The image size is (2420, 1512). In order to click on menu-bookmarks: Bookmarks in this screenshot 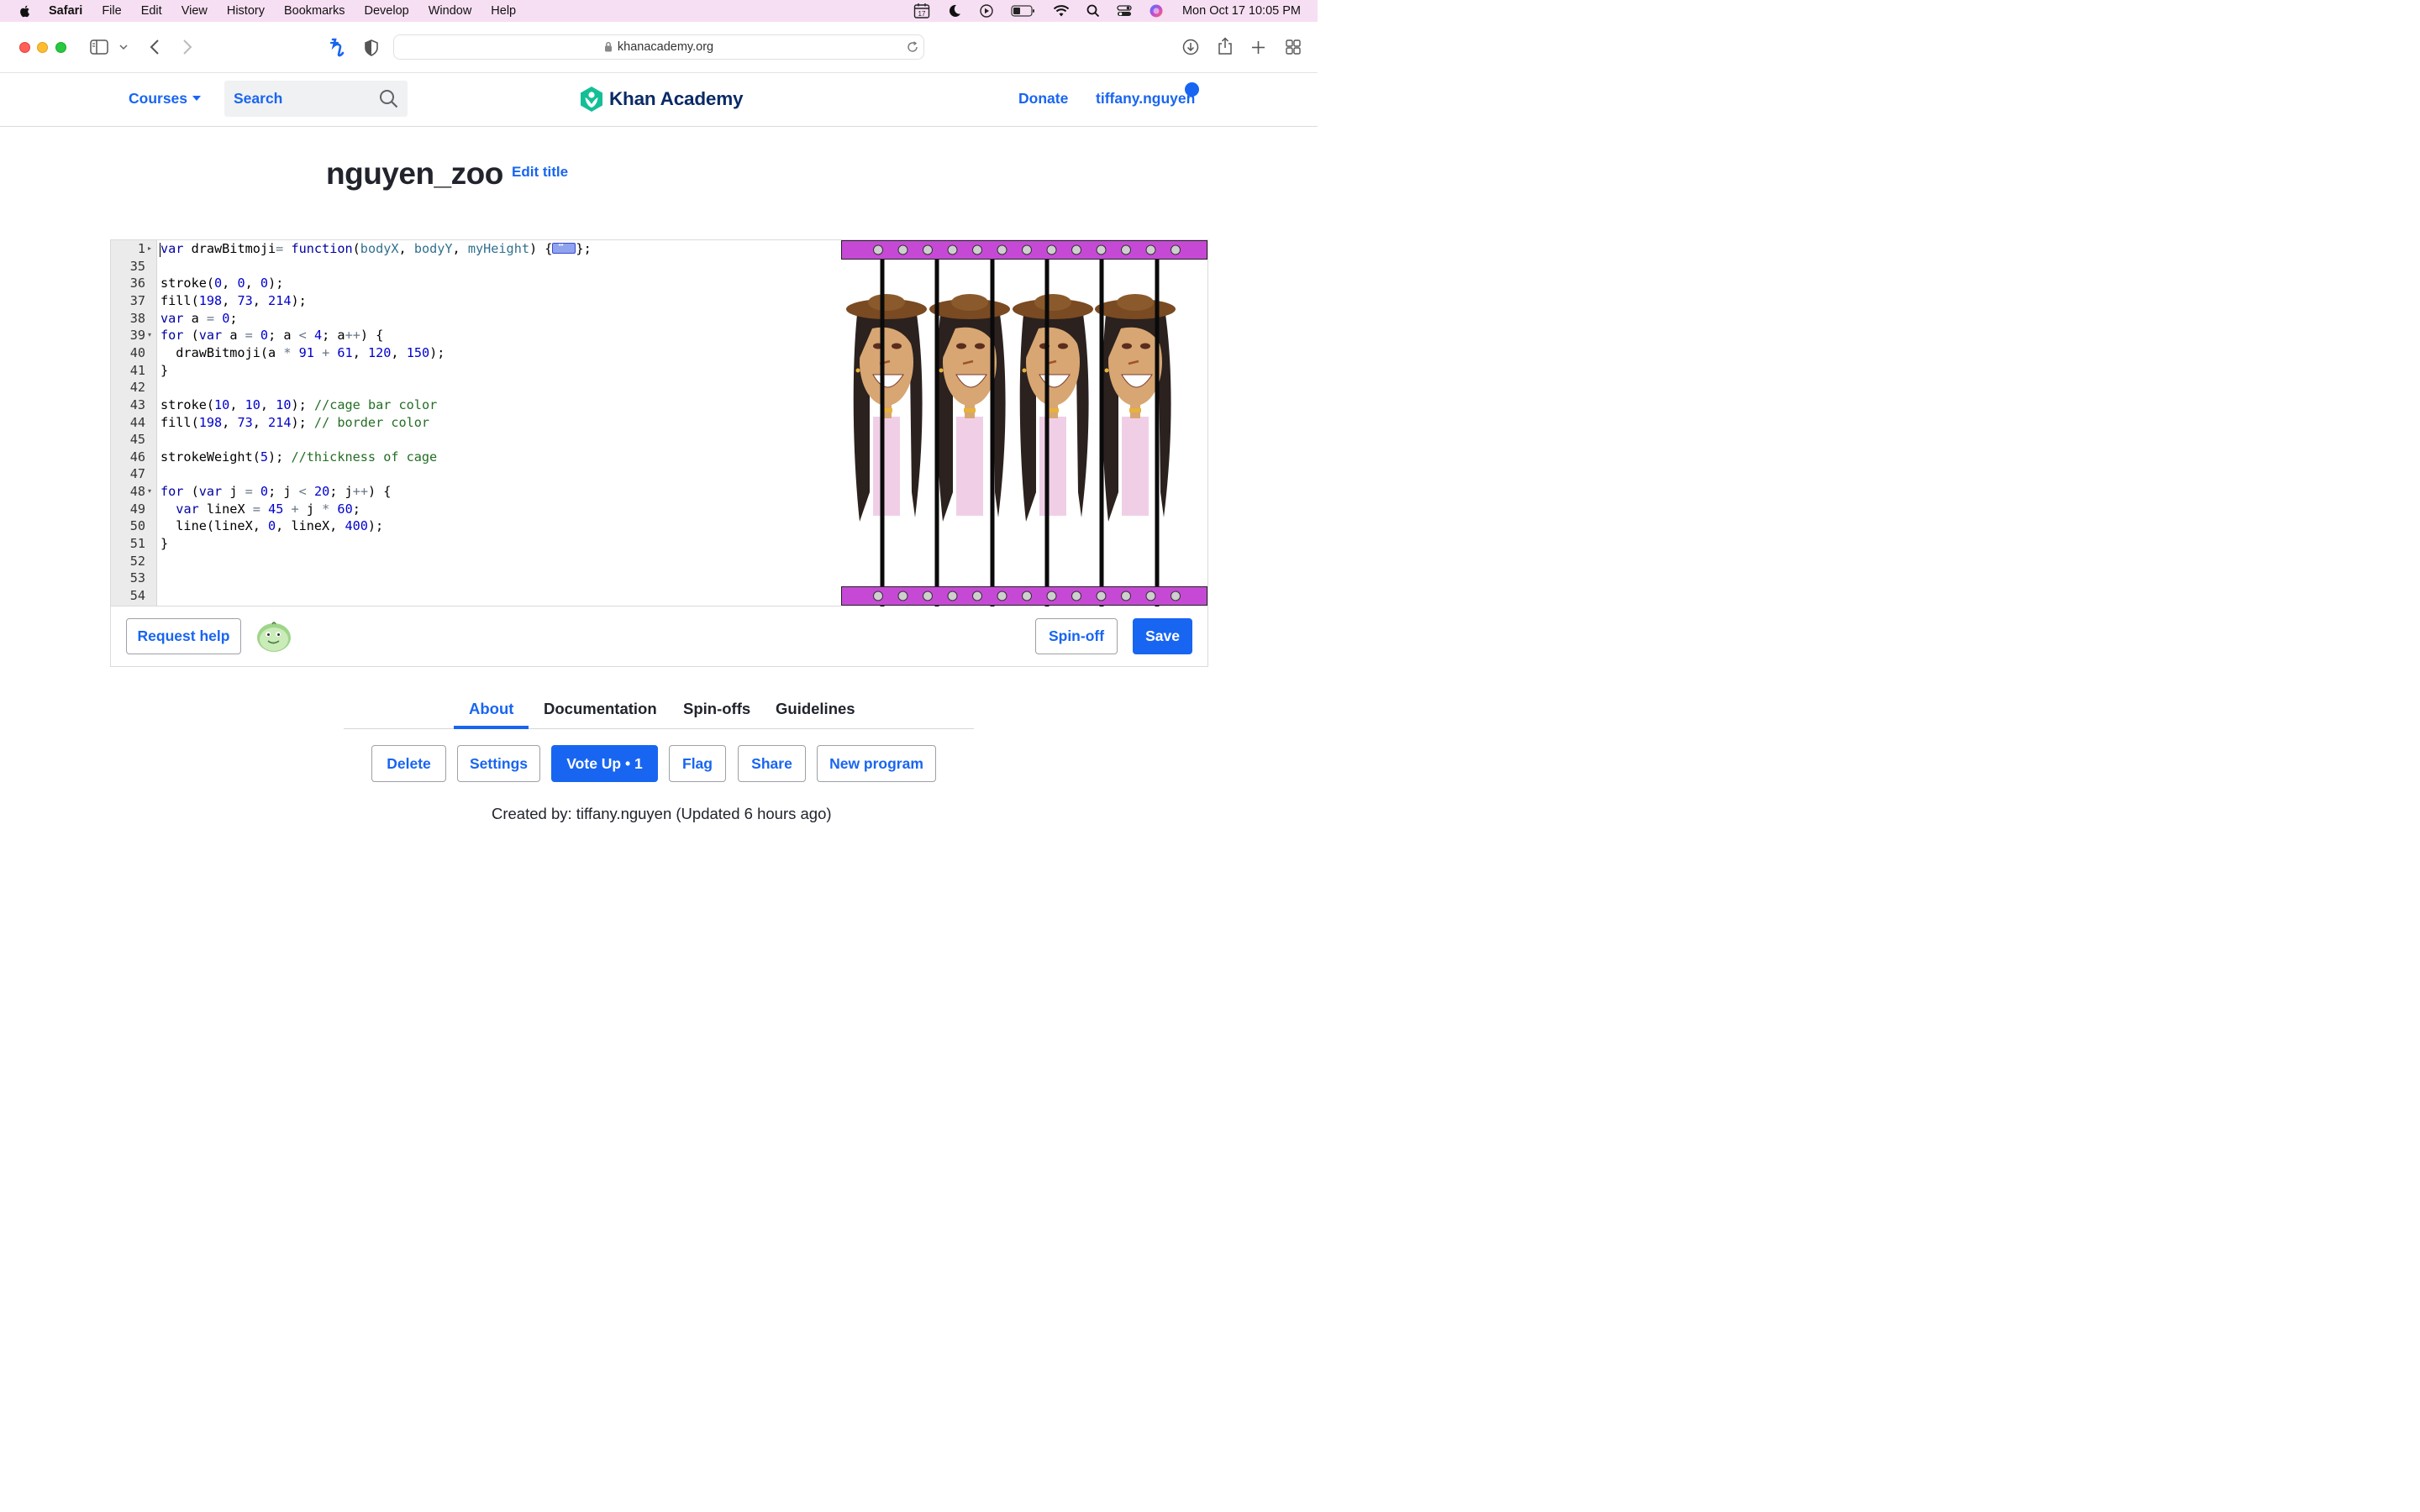, I will do `click(314, 11)`.